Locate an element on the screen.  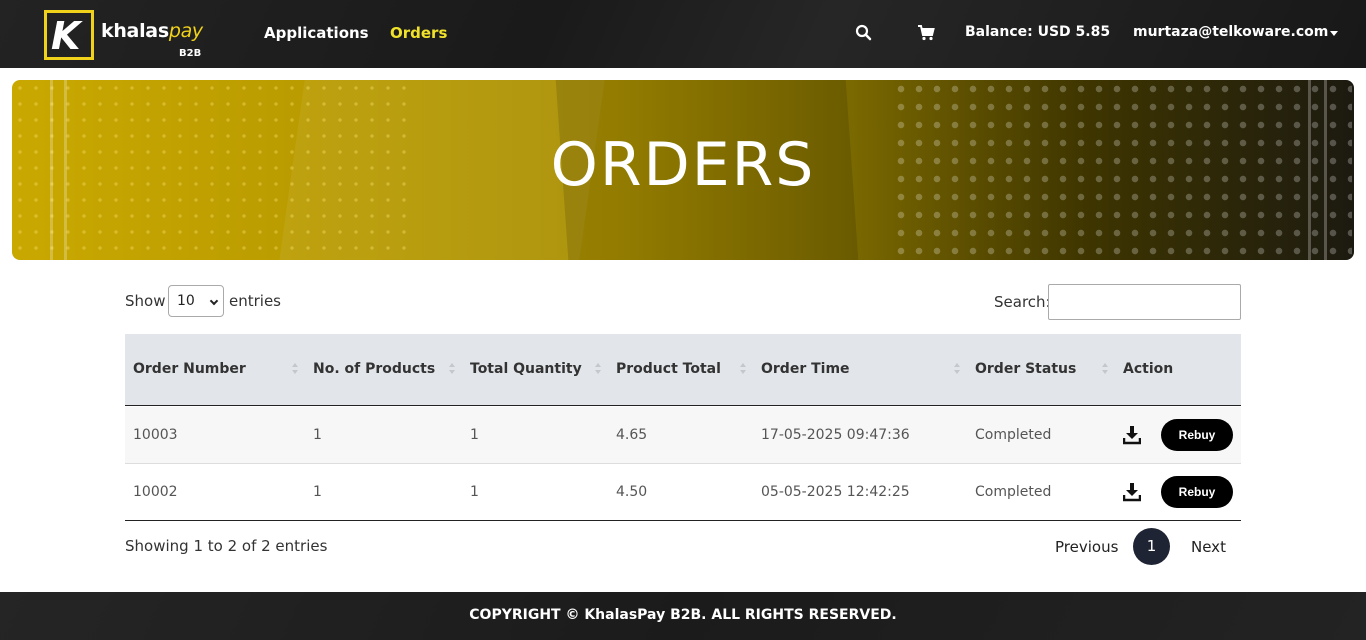
entries-per-page-select: 10 is located at coordinates (196, 301).